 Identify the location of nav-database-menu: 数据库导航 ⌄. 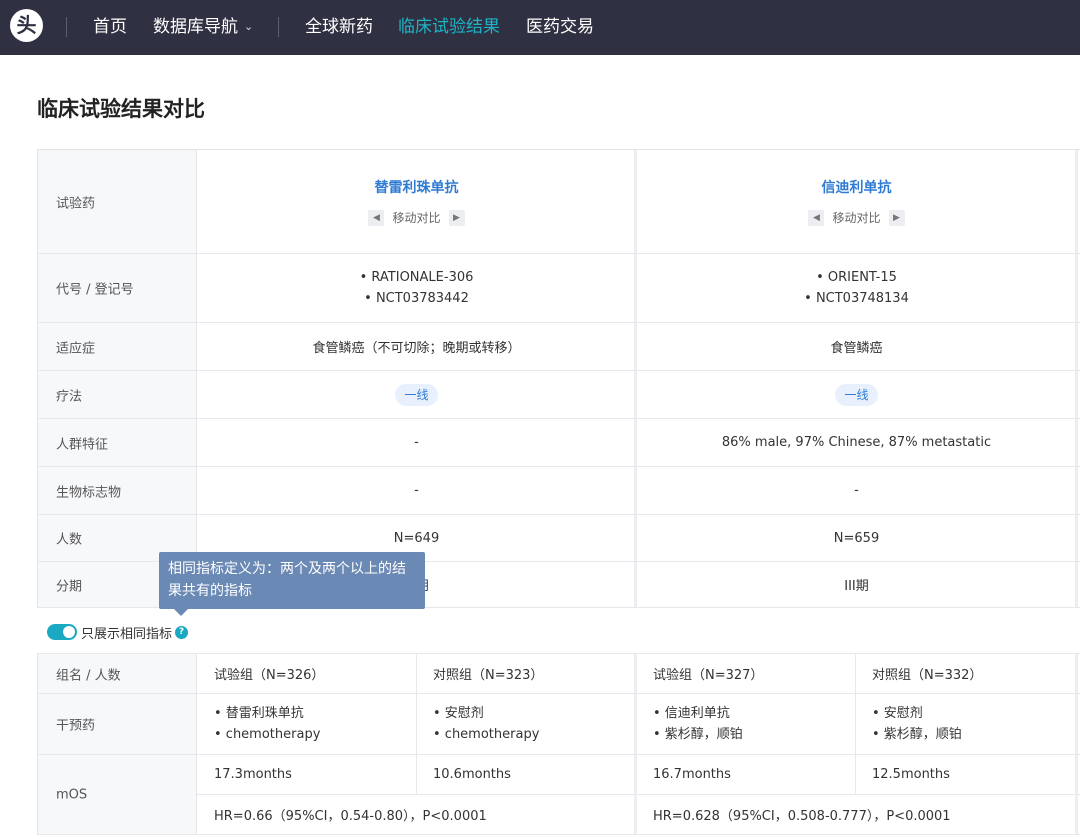
(203, 27).